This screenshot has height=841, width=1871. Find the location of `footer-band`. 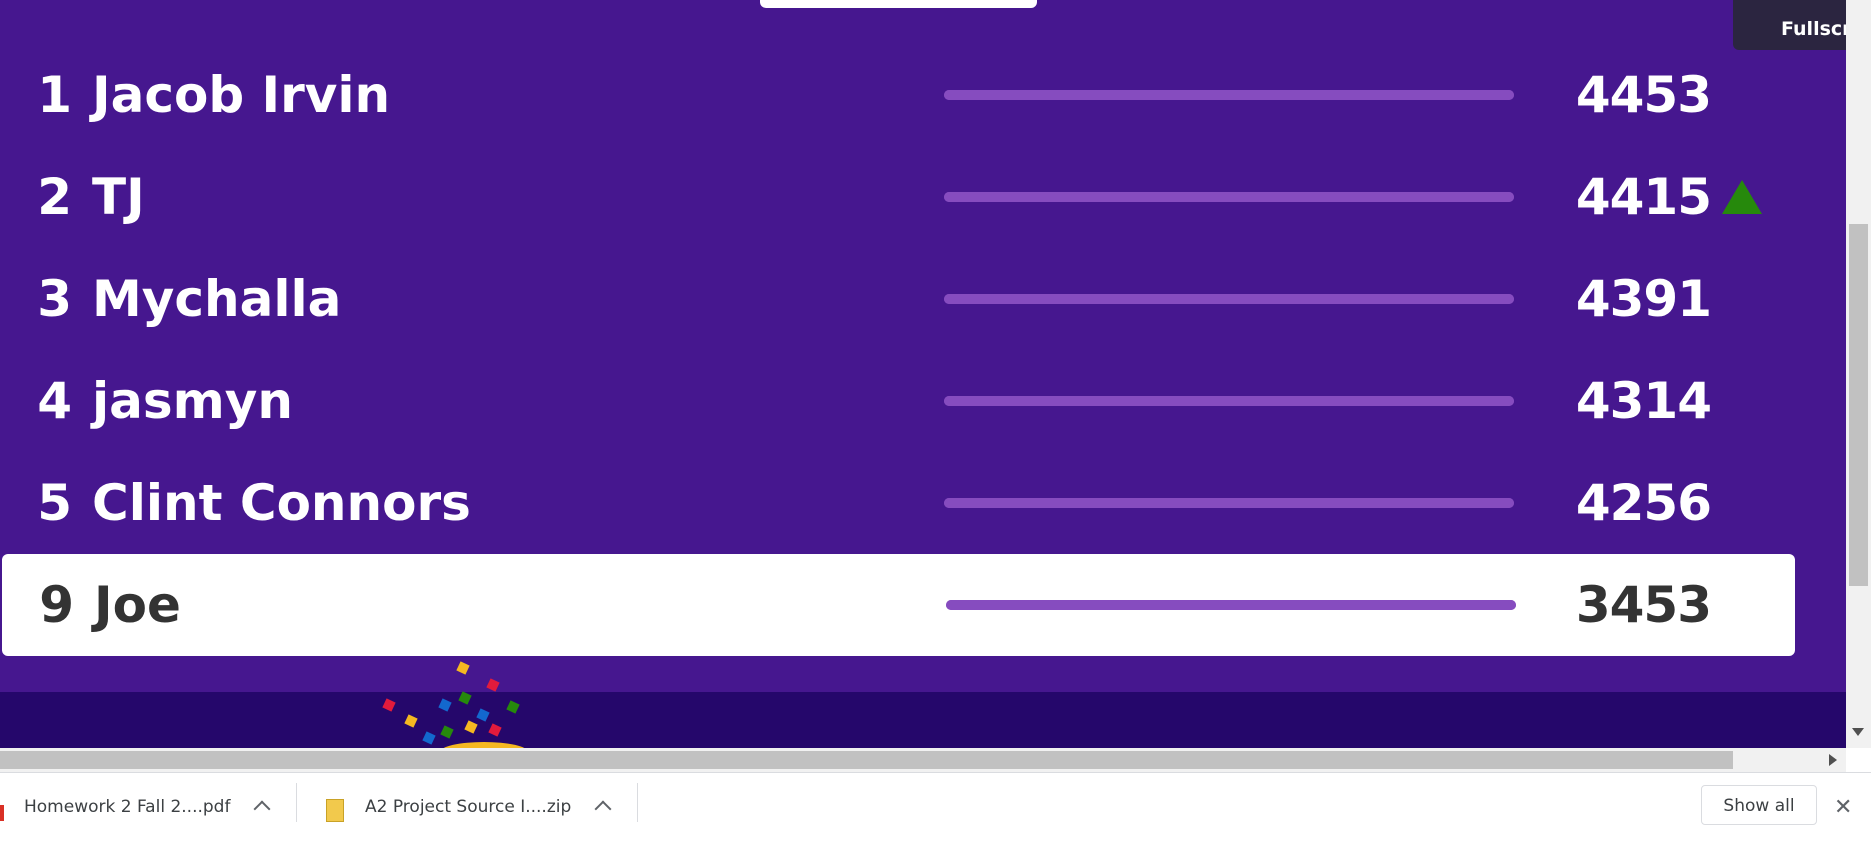

footer-band is located at coordinates (923, 720).